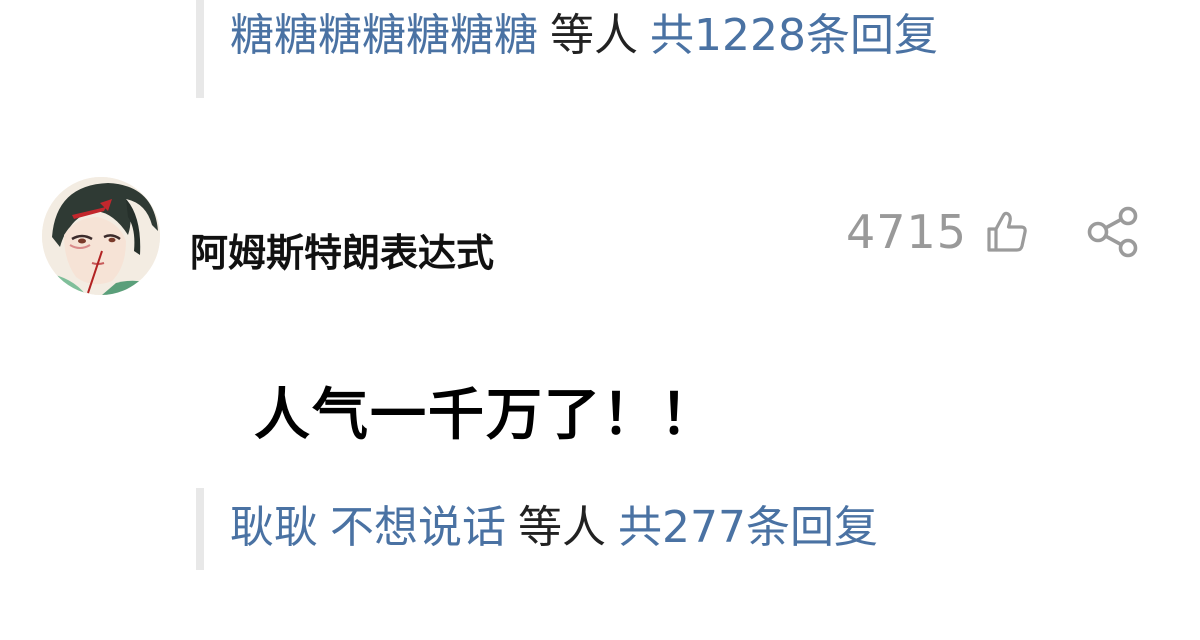 This screenshot has height=640, width=1200. What do you see at coordinates (907, 232) in the screenshot?
I see `like-count: 4715` at bounding box center [907, 232].